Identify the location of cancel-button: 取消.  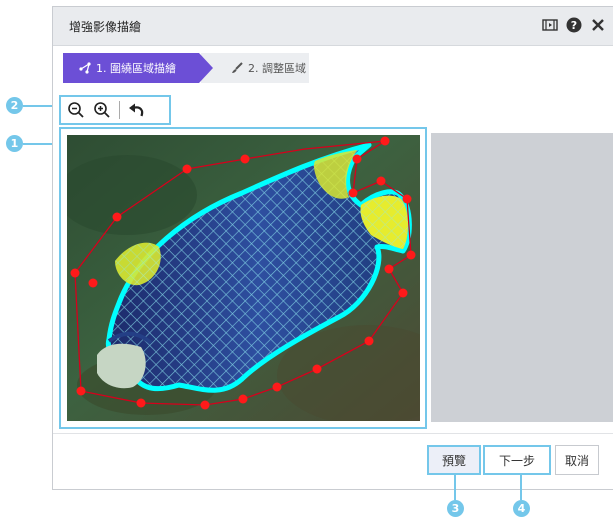
(577, 460).